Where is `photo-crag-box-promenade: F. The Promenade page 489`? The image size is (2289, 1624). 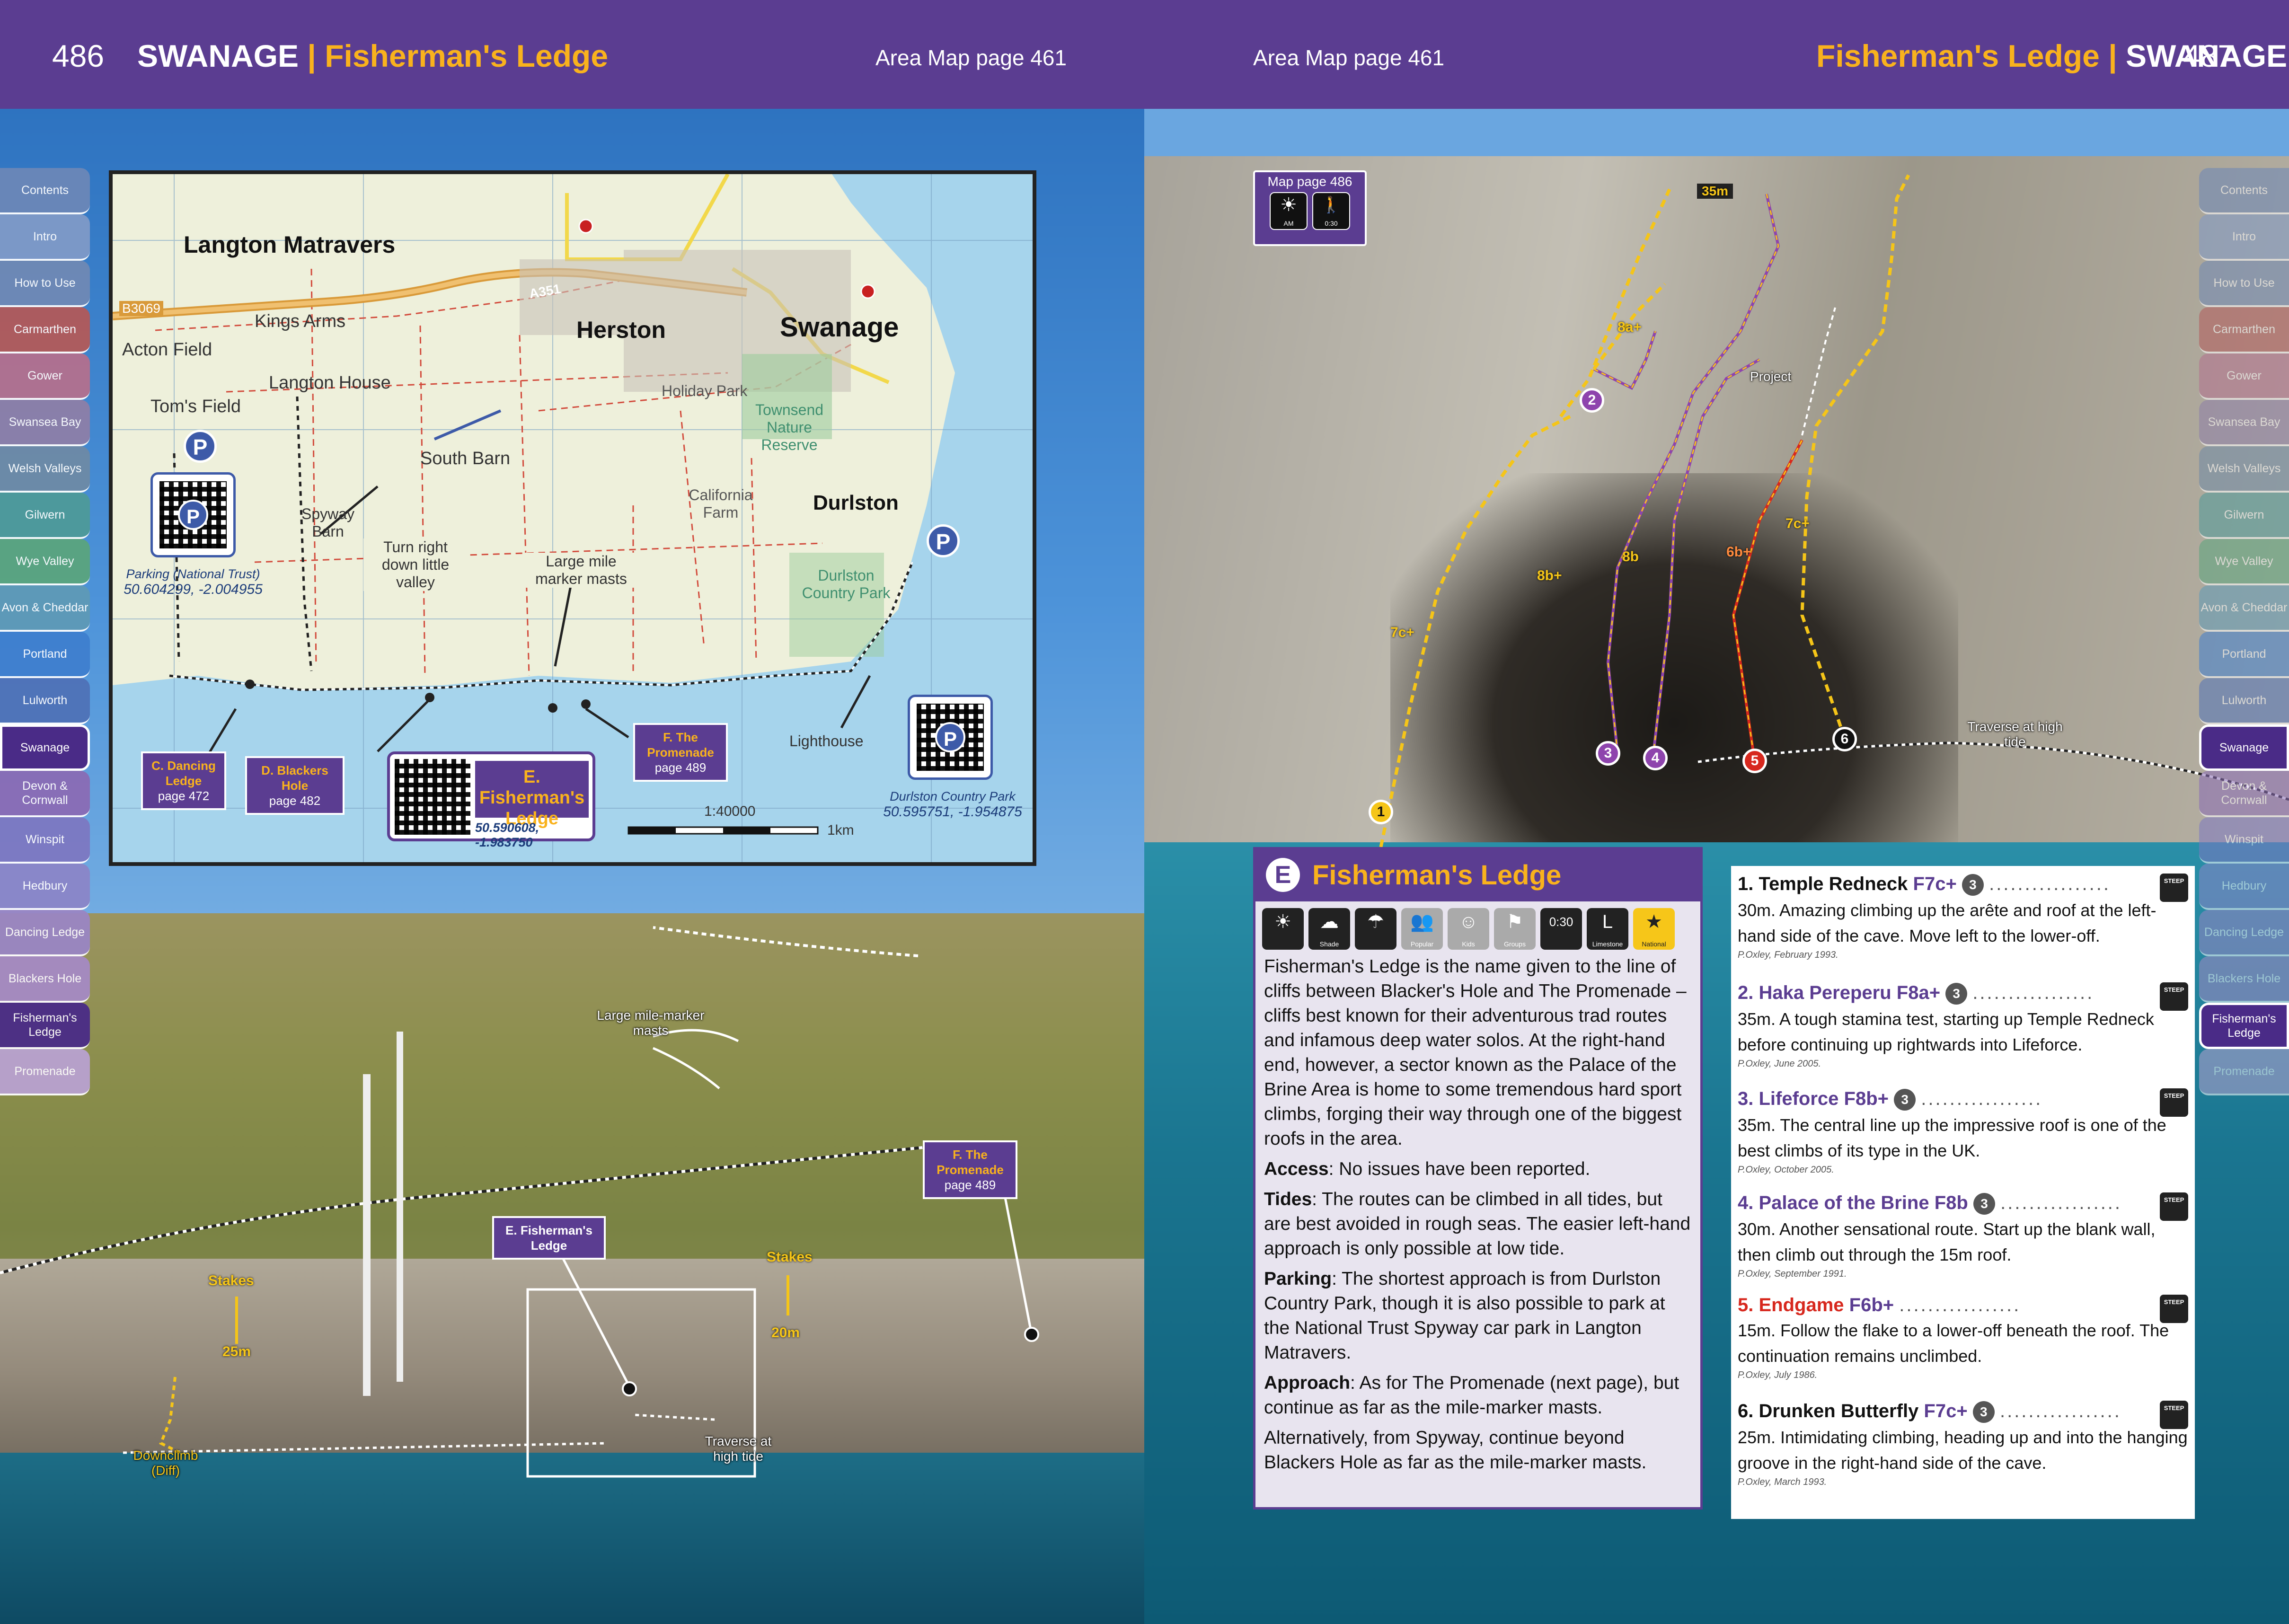 photo-crag-box-promenade: F. The Promenade page 489 is located at coordinates (970, 1170).